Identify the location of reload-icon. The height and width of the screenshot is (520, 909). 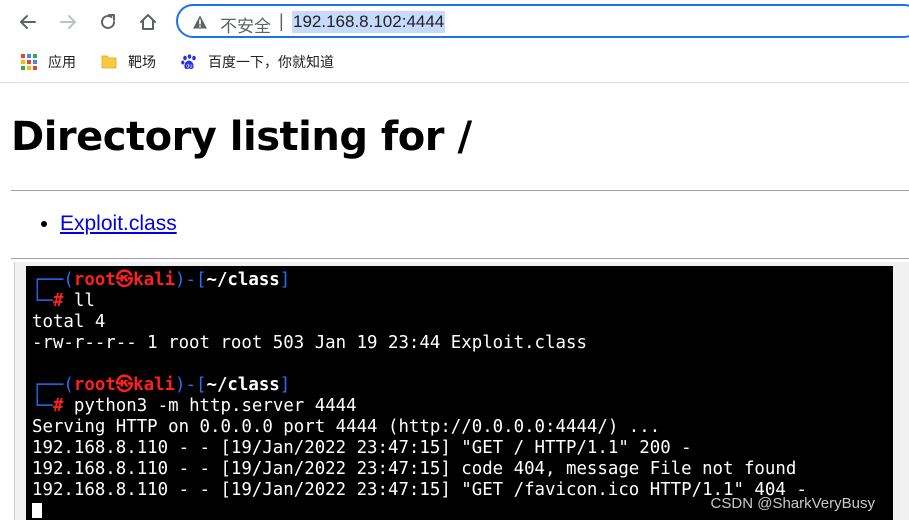
(108, 21).